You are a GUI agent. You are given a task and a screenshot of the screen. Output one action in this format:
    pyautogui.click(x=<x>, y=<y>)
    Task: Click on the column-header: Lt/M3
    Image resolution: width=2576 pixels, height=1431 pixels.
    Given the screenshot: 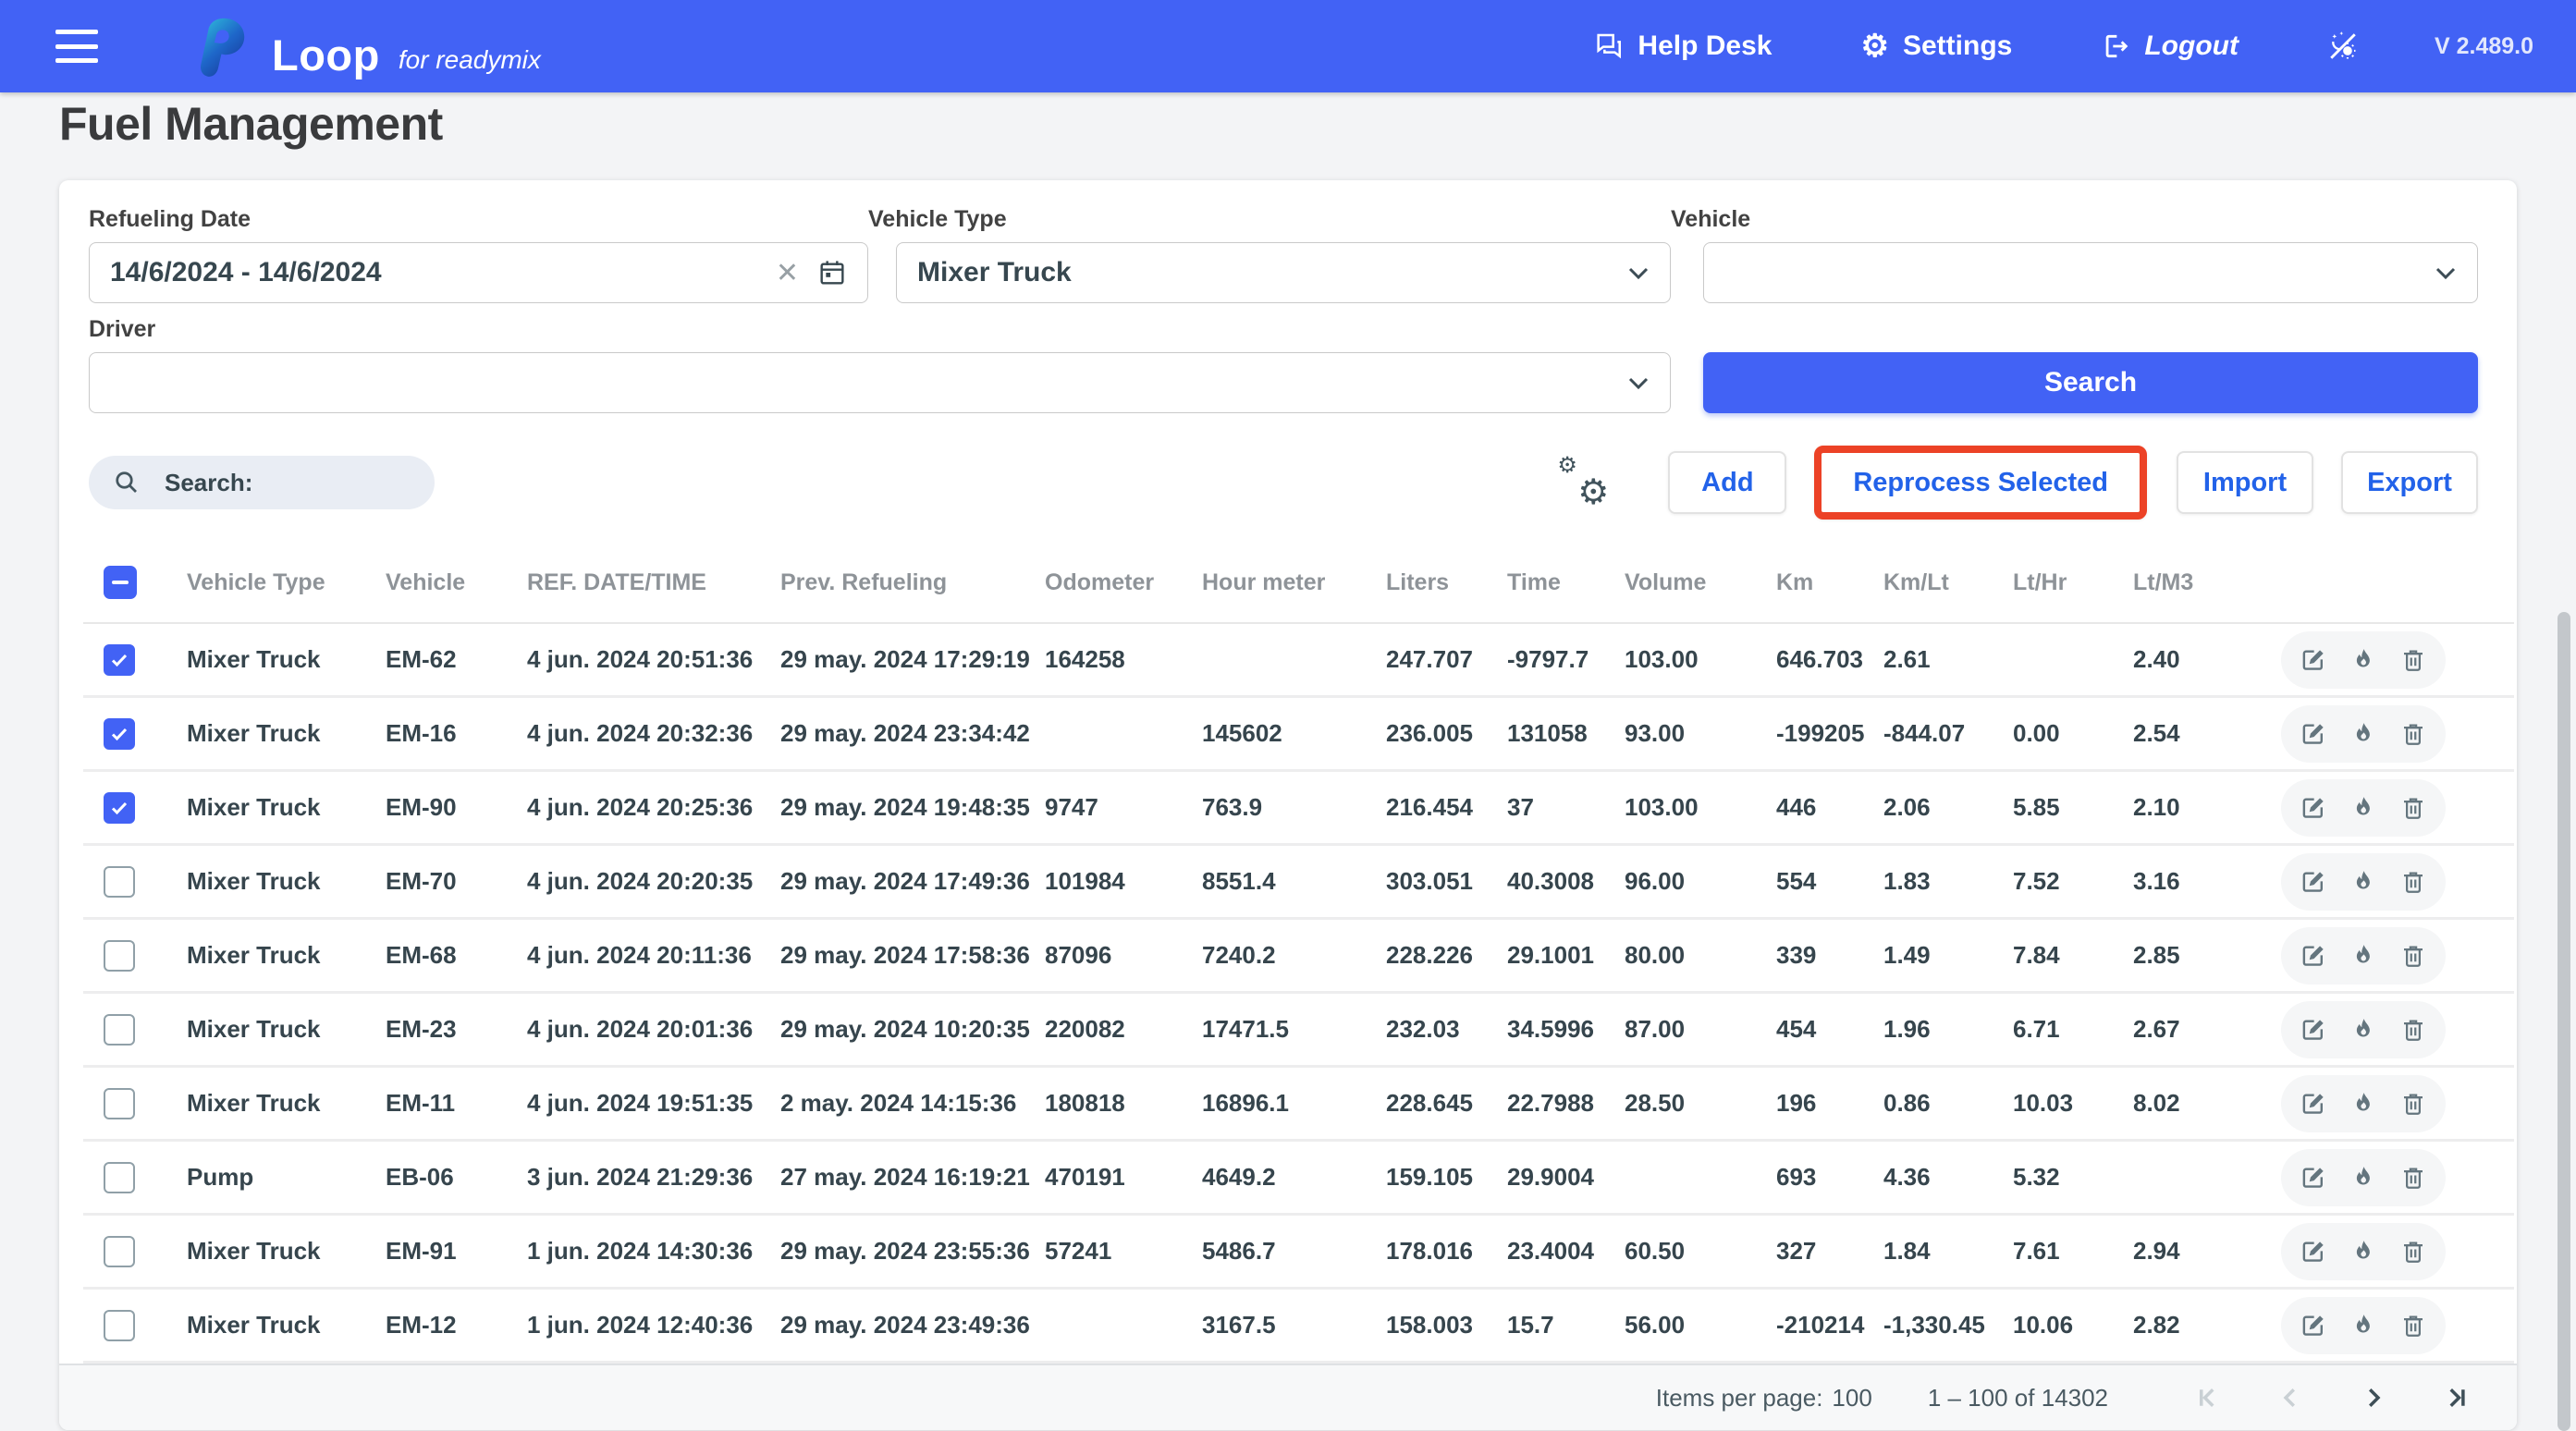 What is the action you would take?
    pyautogui.click(x=2207, y=582)
    